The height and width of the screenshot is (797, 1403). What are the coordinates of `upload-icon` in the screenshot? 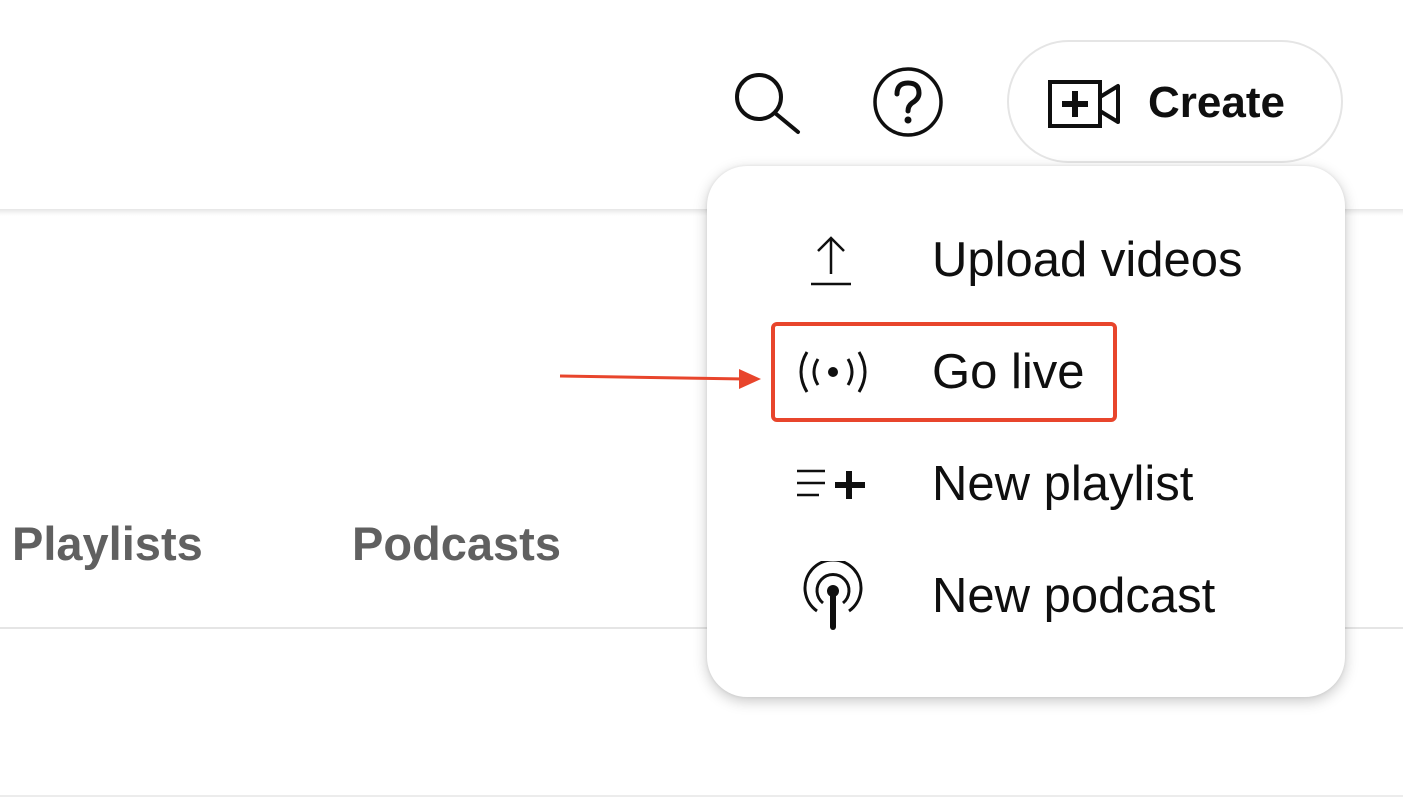 It's located at (831, 261).